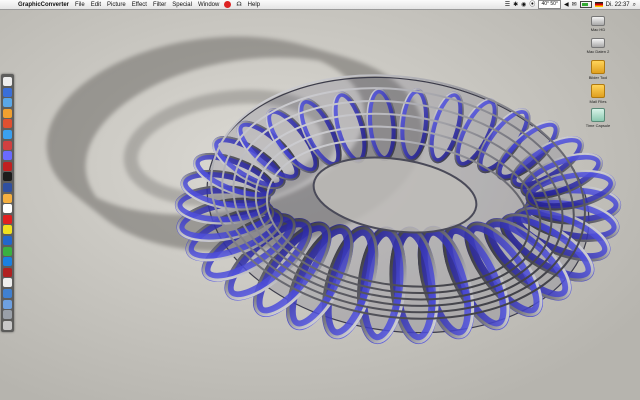  What do you see at coordinates (598, 4) in the screenshot?
I see `input-flag-icon` at bounding box center [598, 4].